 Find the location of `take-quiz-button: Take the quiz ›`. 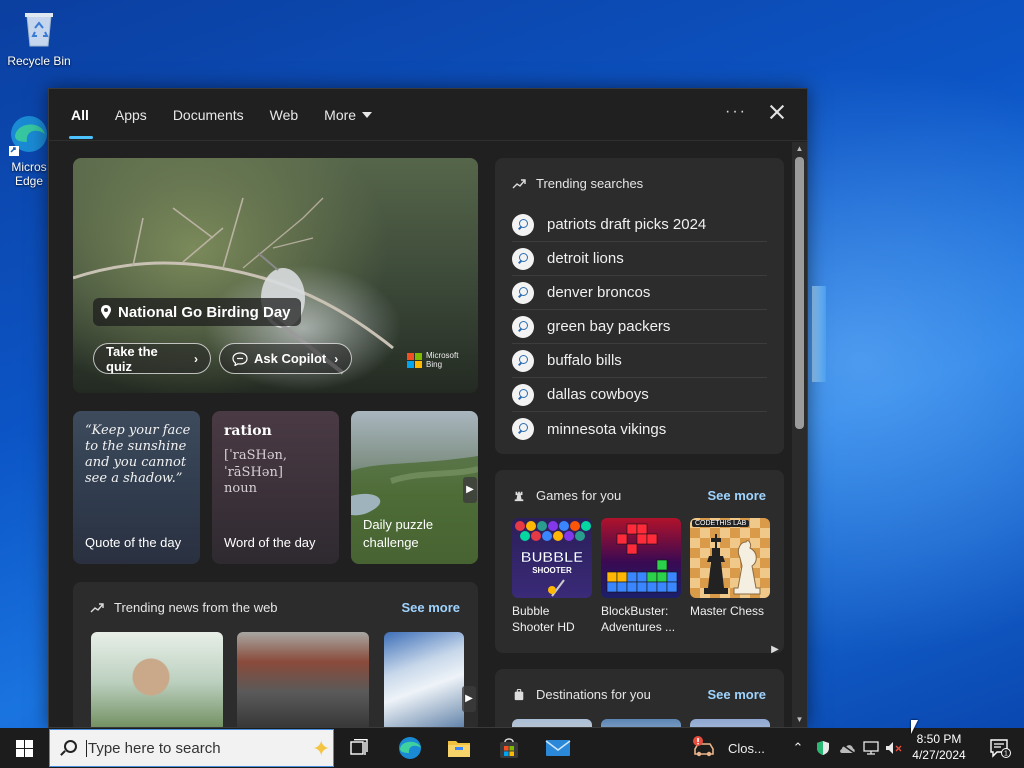

take-quiz-button: Take the quiz › is located at coordinates (152, 358).